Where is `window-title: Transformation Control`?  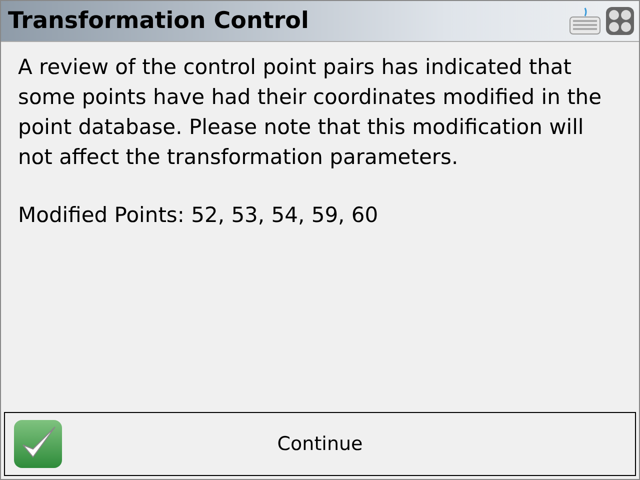
window-title: Transformation Control is located at coordinates (158, 21).